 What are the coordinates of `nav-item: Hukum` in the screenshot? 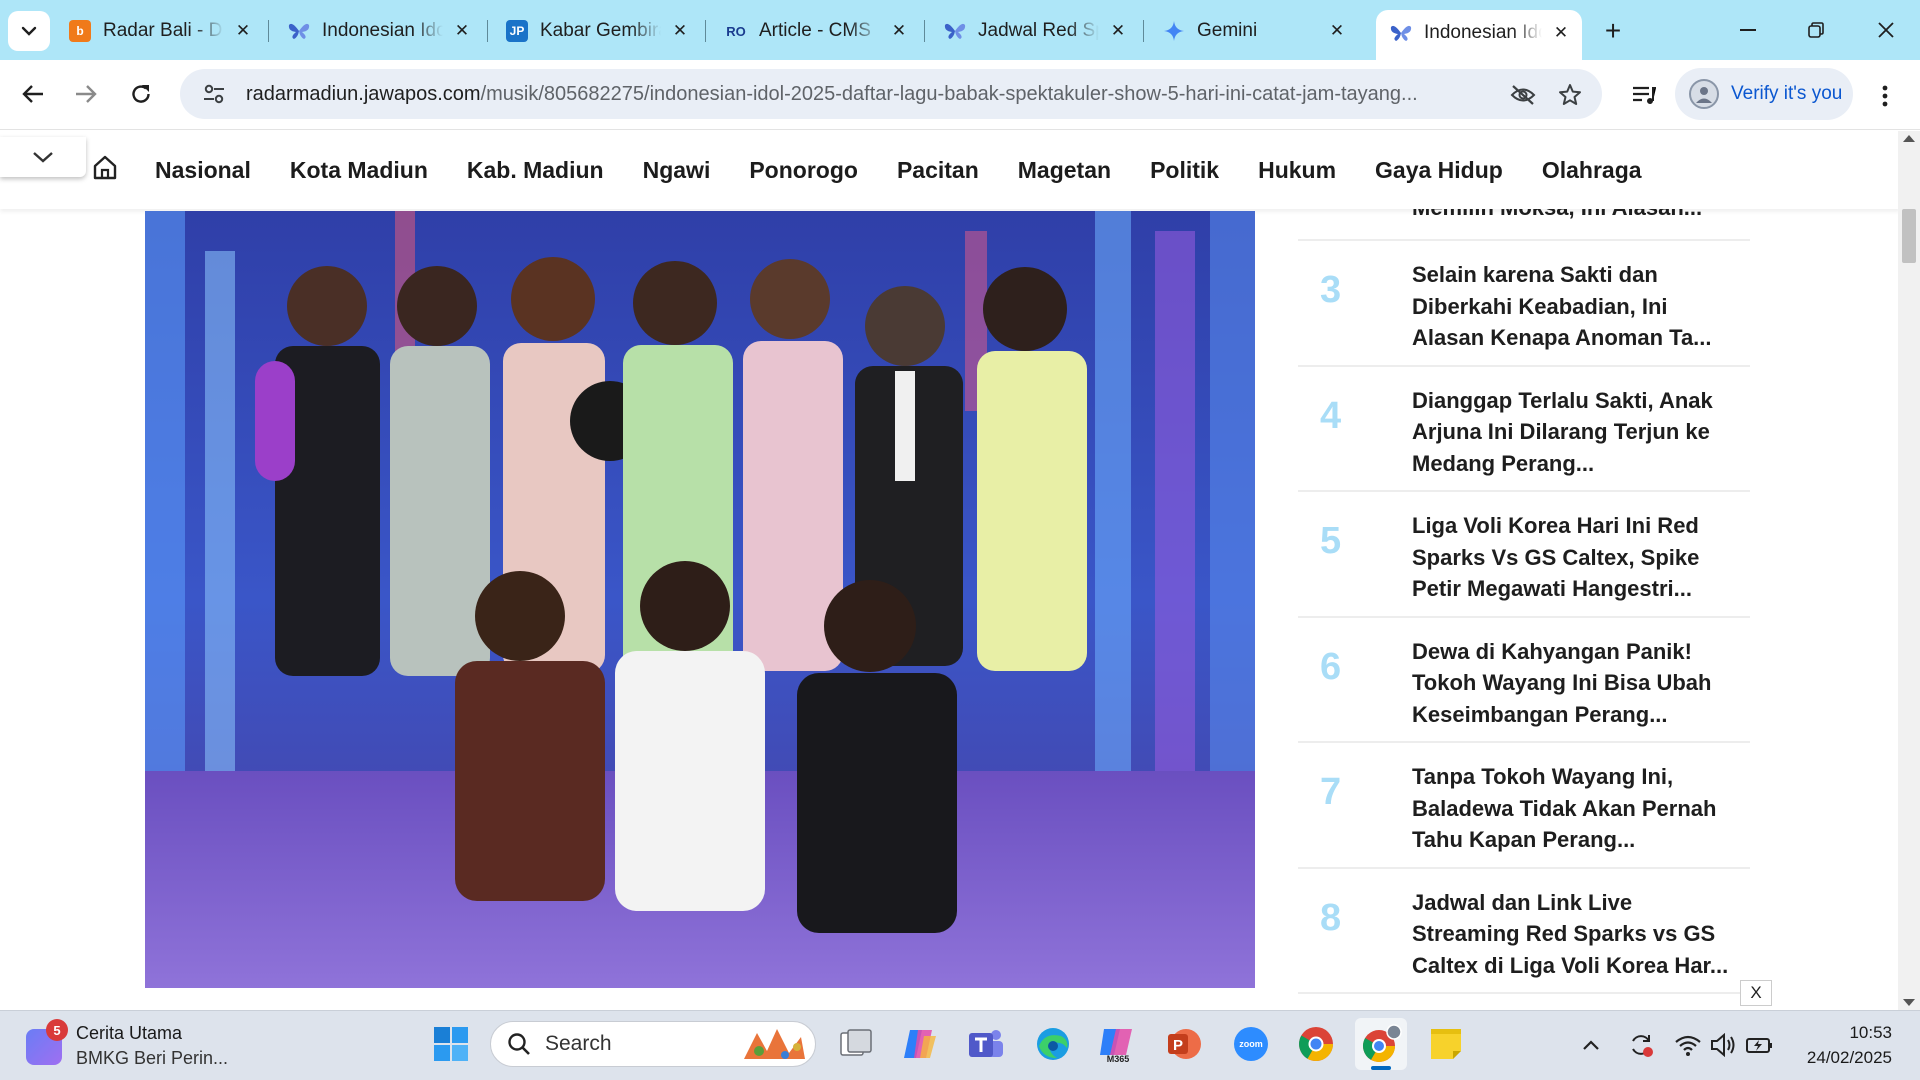 It's located at (1297, 170).